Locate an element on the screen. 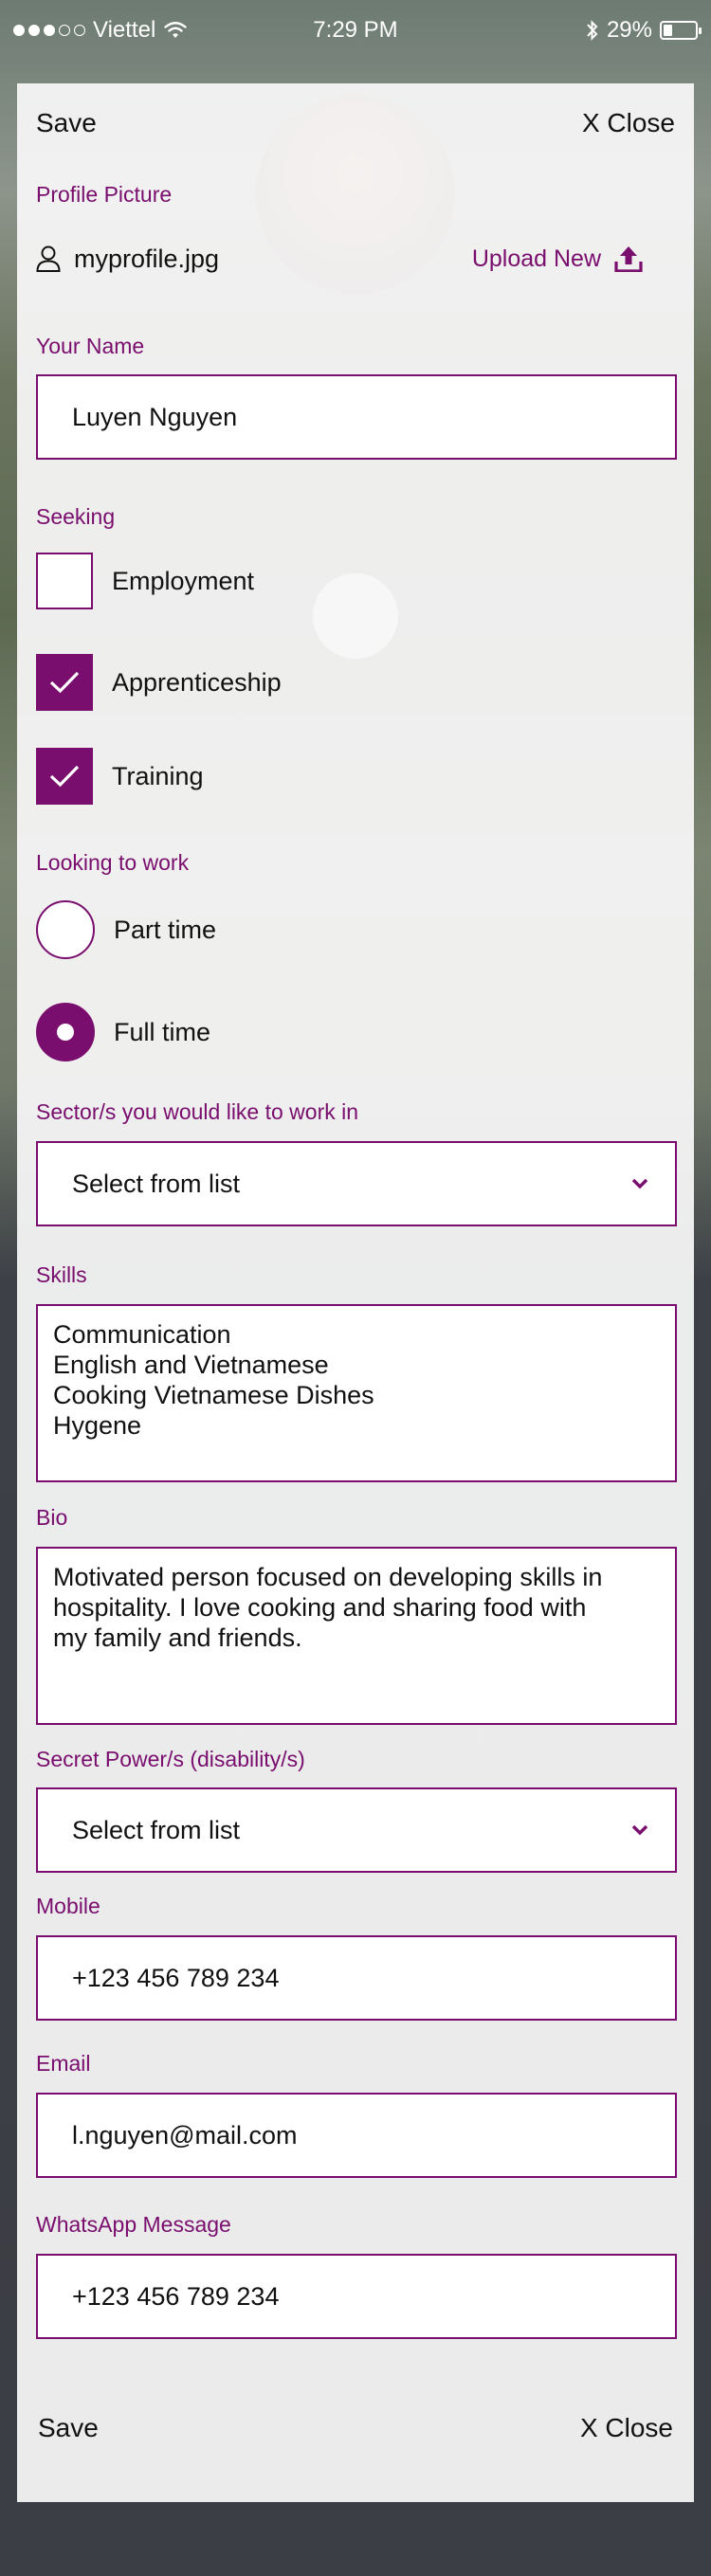 The image size is (711, 2576). profile-picture-row: myprofile.jpg Upload New is located at coordinates (339, 258).